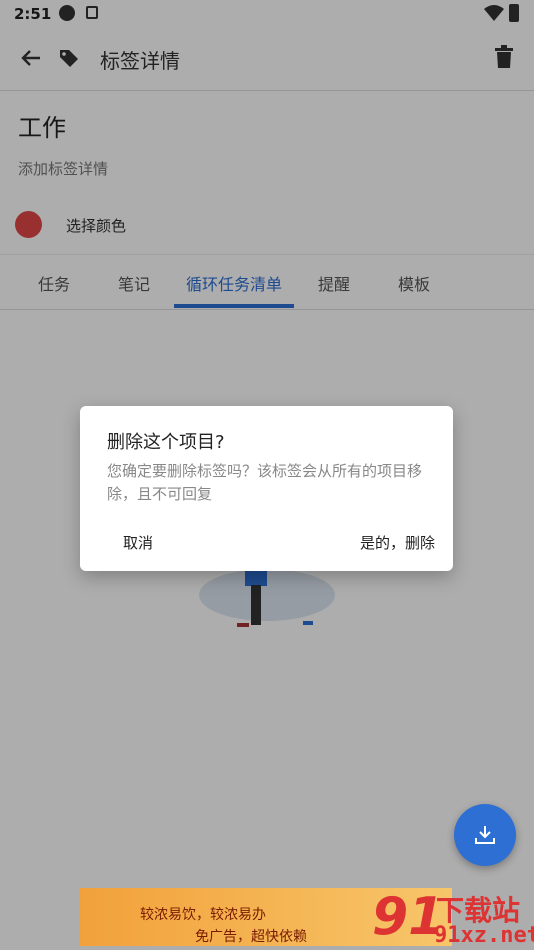 The width and height of the screenshot is (534, 950). I want to click on download-icon, so click(485, 835).